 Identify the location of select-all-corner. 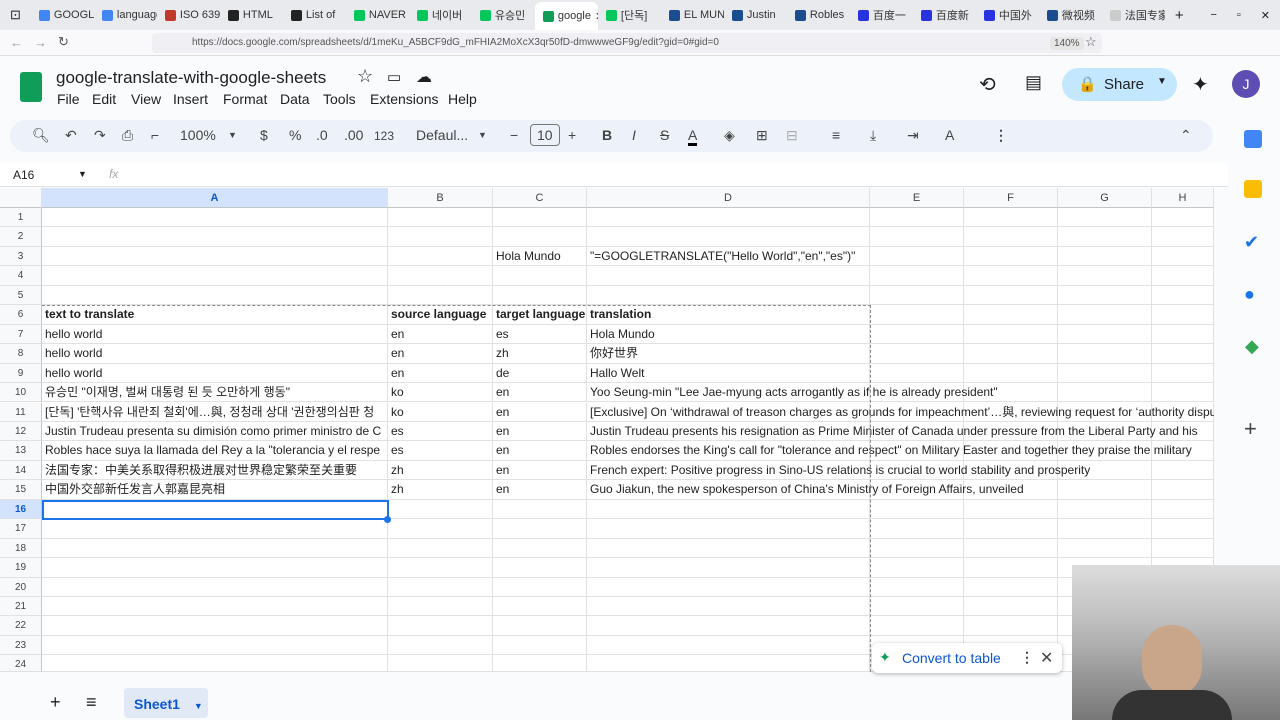
(21, 198).